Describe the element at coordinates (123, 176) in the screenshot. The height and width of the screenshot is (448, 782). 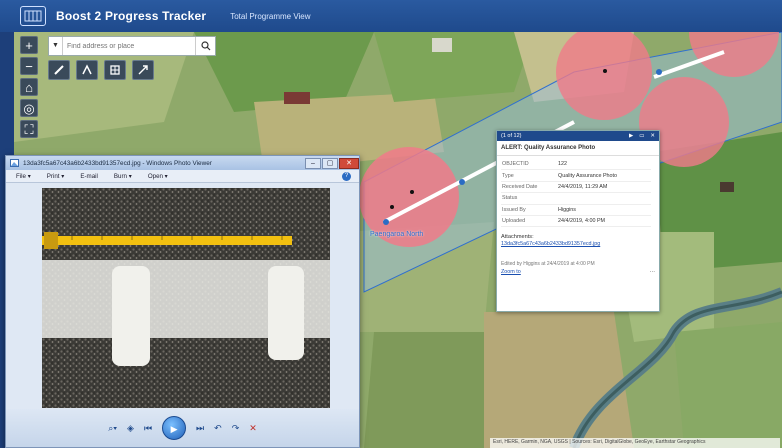
I see `menu-burn: Burn ▾` at that location.